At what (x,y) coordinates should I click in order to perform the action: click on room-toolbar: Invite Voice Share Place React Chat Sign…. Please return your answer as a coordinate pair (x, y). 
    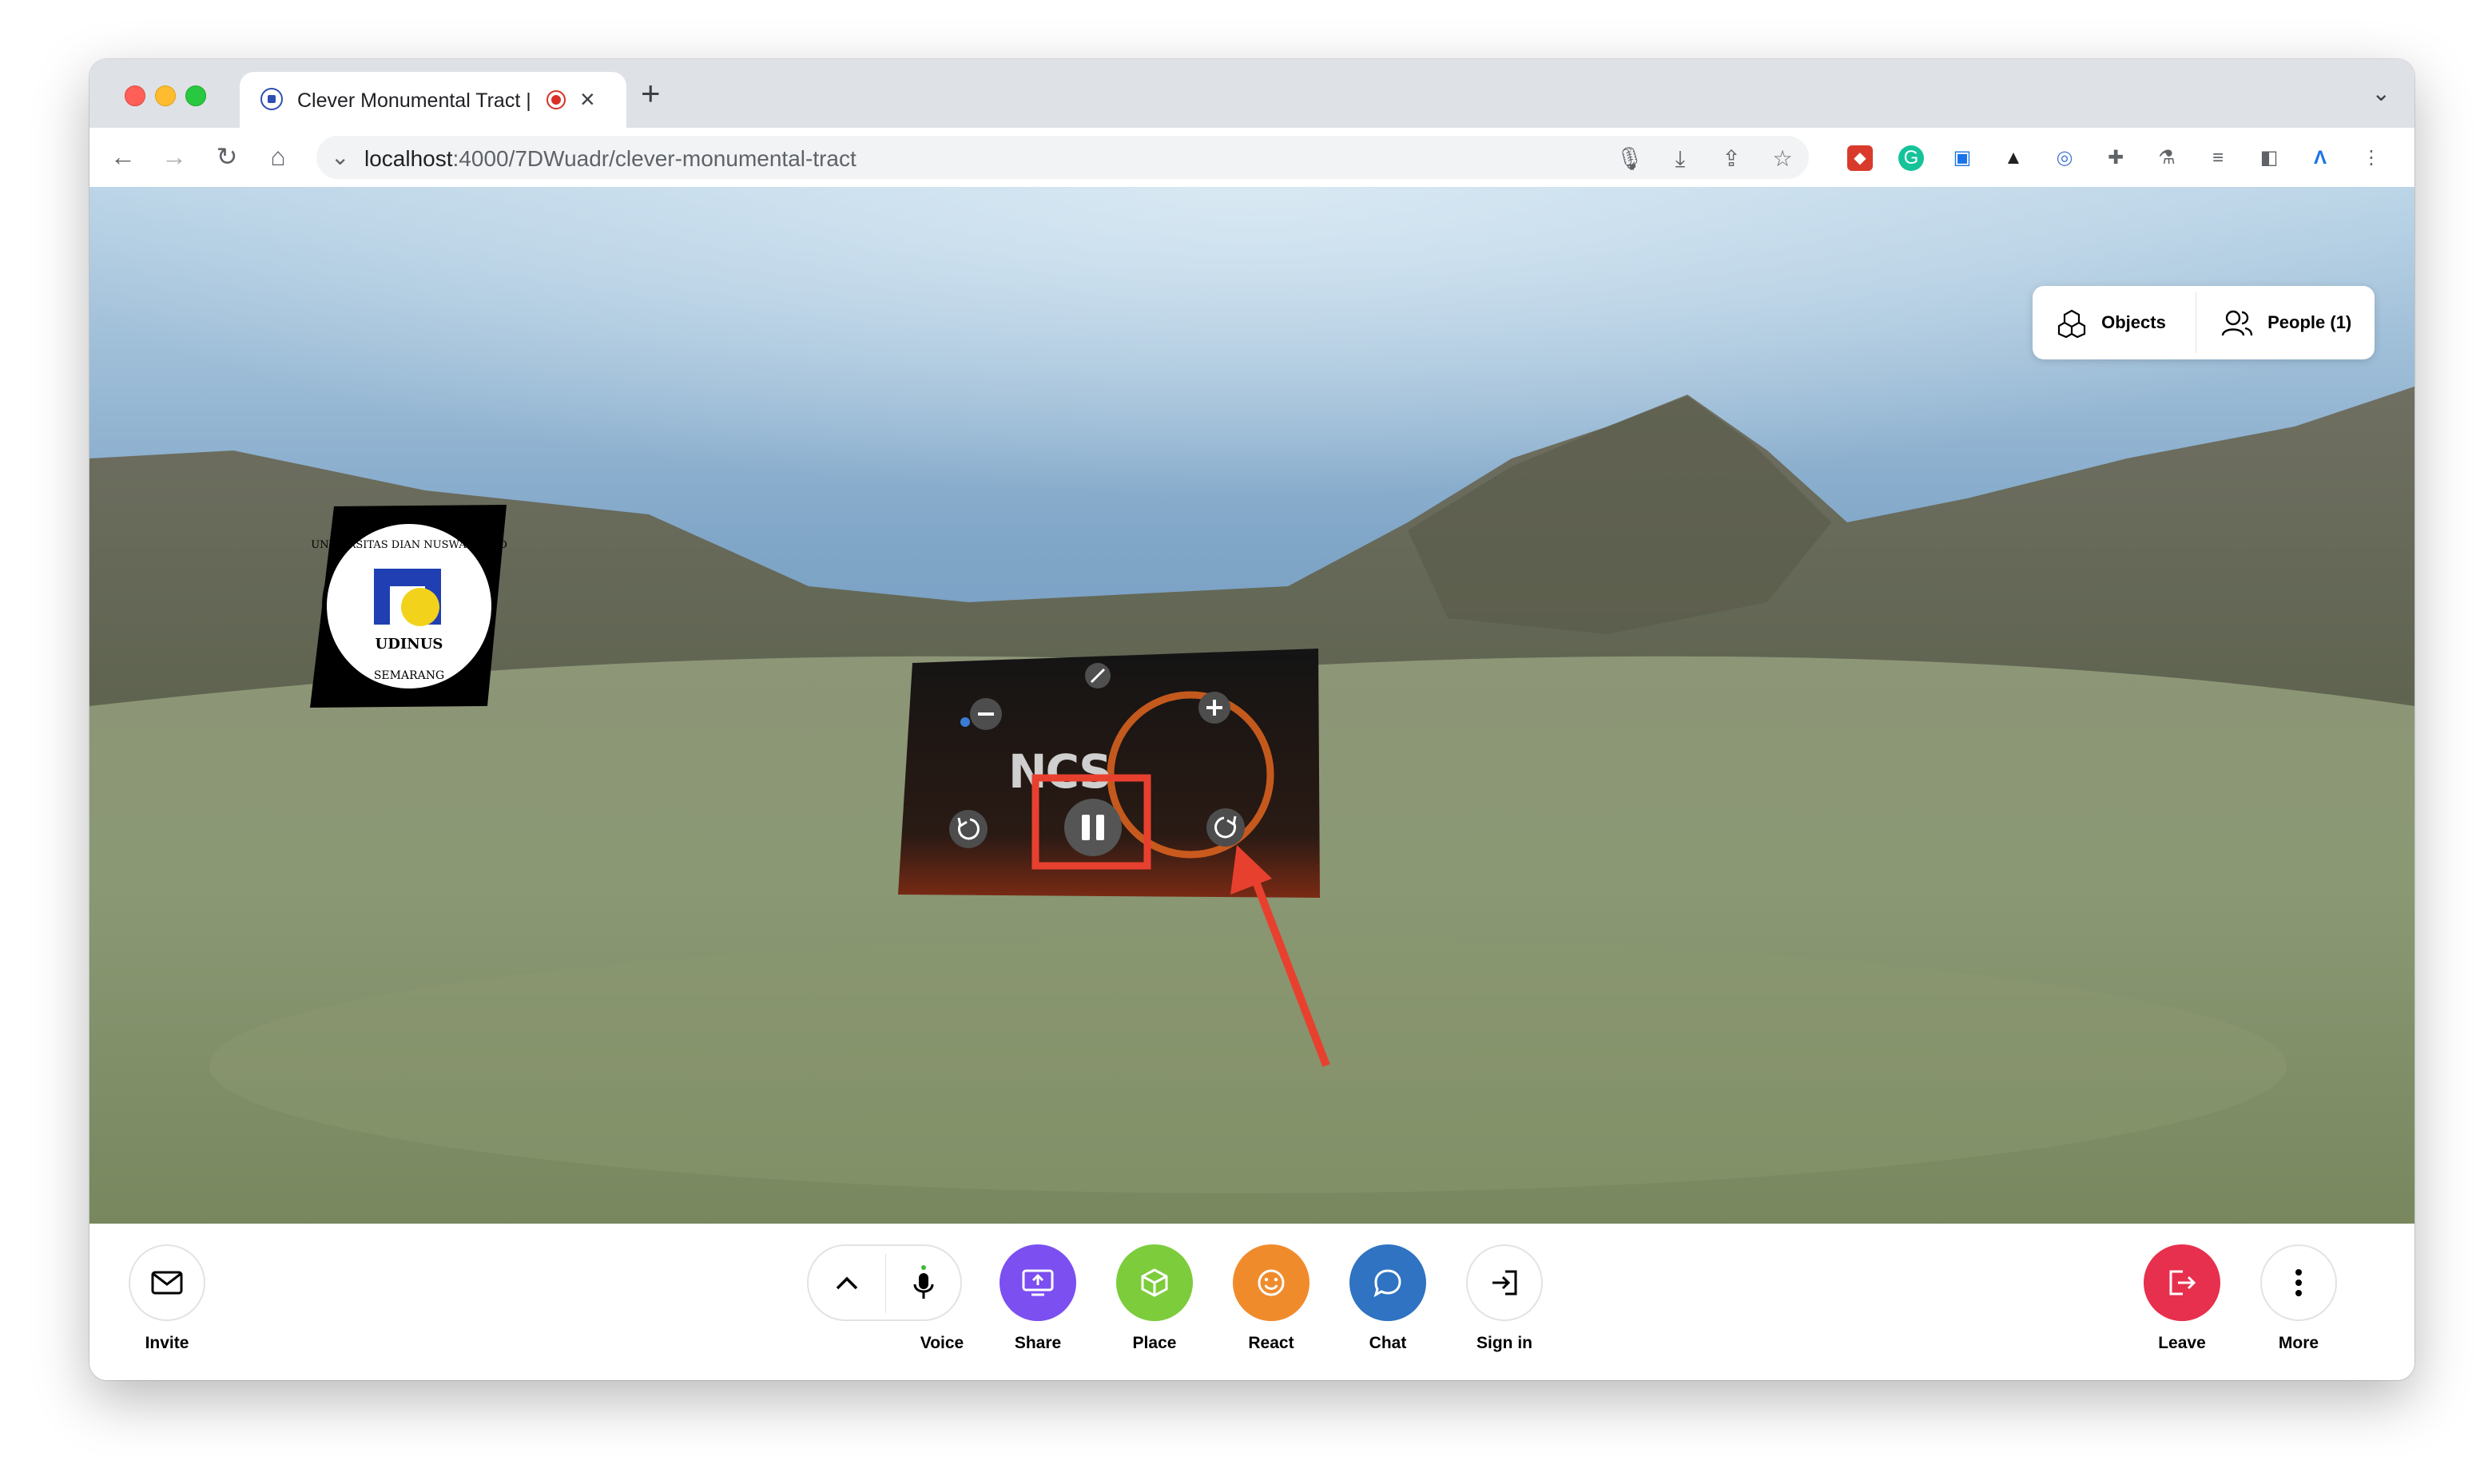
    Looking at the image, I should click on (1252, 1302).